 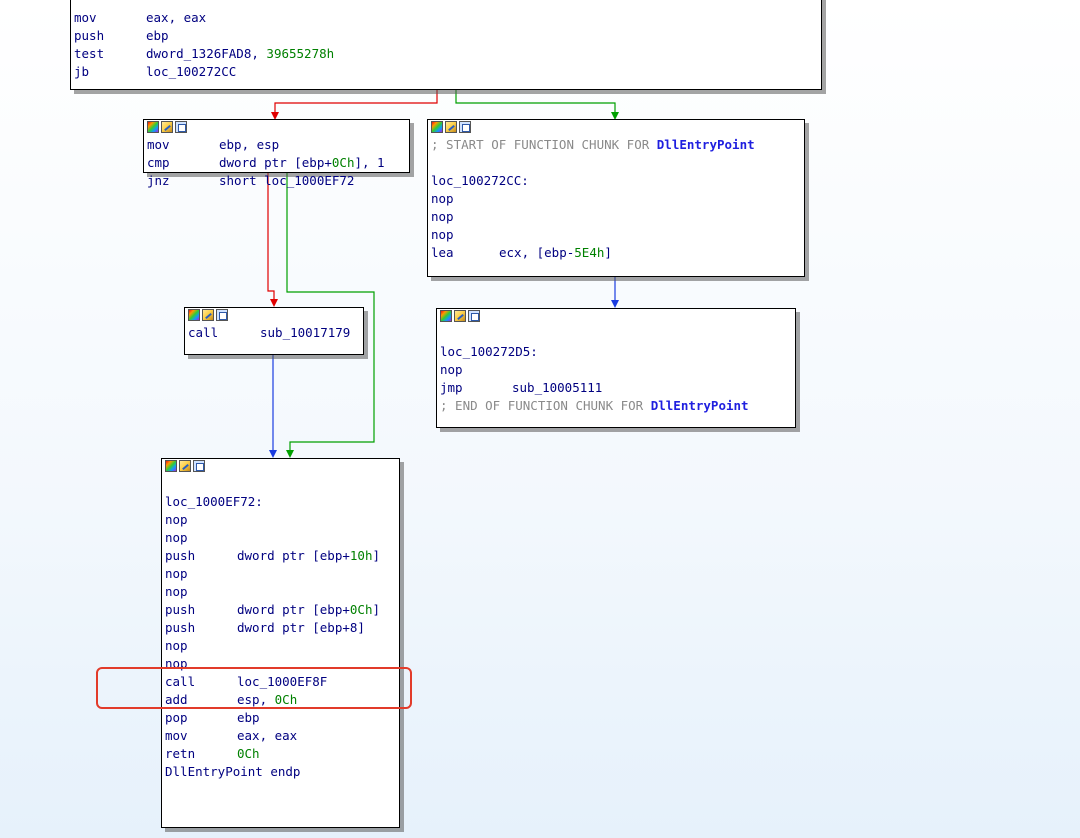 What do you see at coordinates (266, 162) in the screenshot?
I see `instruction-line: cmp dword ptr [ebp+0Ch], 1` at bounding box center [266, 162].